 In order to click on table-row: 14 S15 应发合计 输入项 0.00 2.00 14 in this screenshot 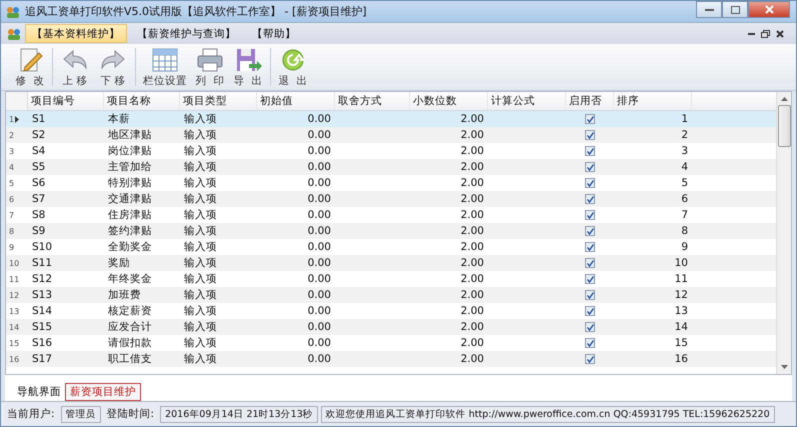, I will do `click(391, 327)`.